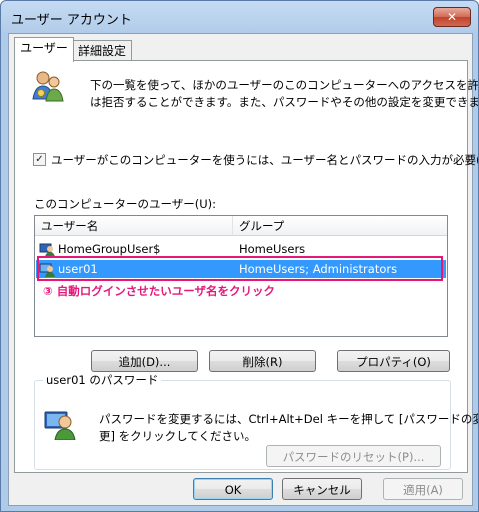 This screenshot has height=512, width=479. I want to click on password-group-label: user01 のパスワード, so click(102, 380).